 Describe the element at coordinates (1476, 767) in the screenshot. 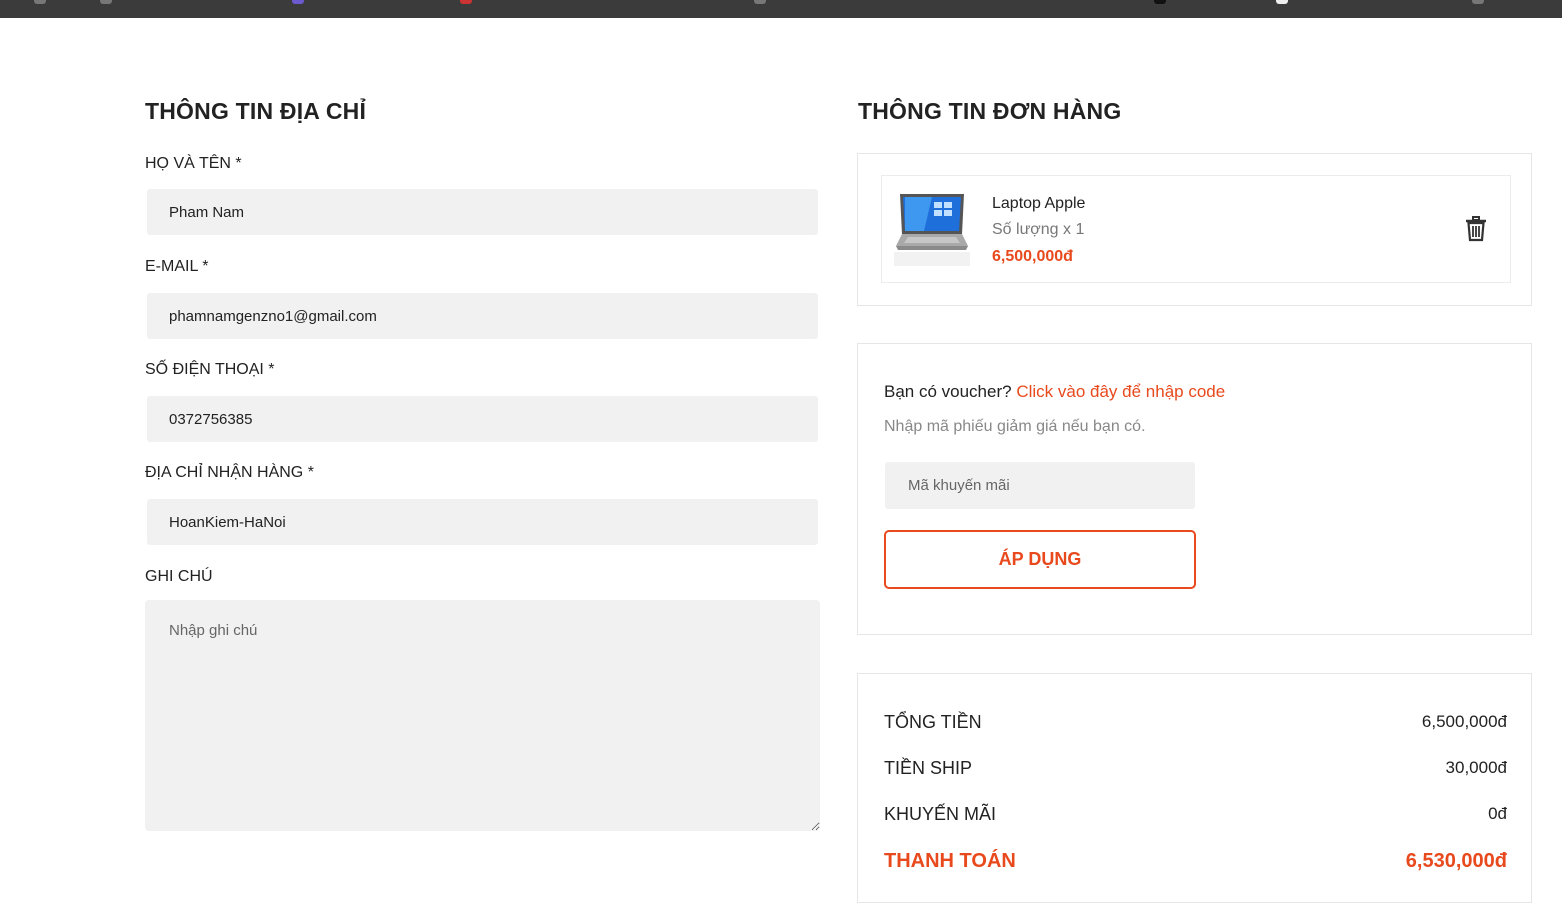

I see `shipping-fee-value: 30,000đ` at that location.